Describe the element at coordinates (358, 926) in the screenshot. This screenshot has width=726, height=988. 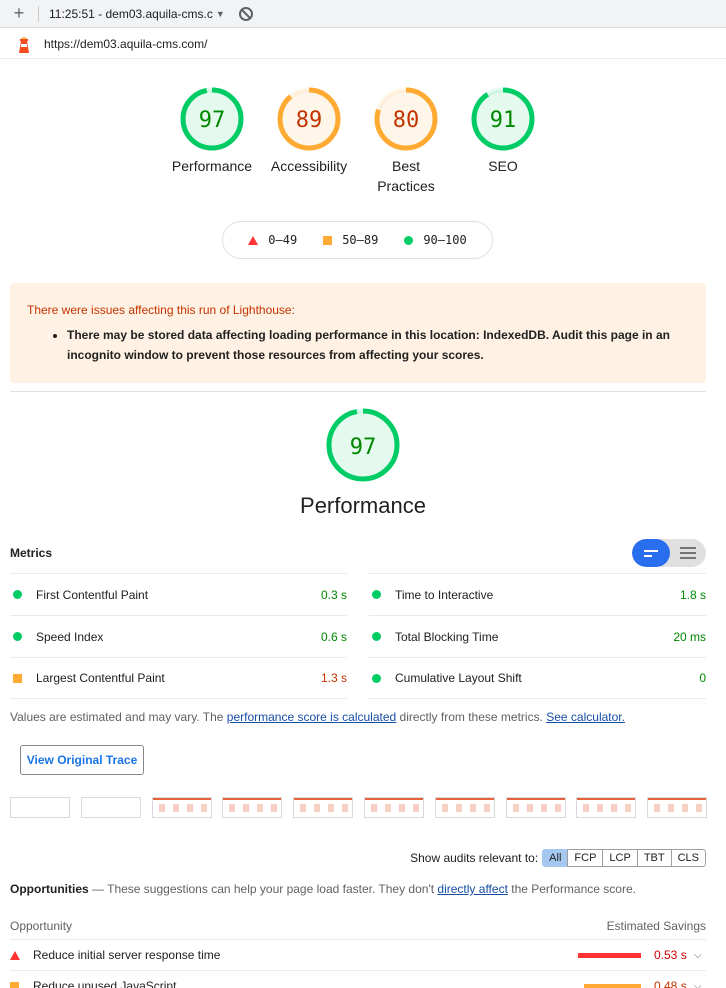
I see `opportunities-column-headers: Opportunity Estimated Savings` at that location.